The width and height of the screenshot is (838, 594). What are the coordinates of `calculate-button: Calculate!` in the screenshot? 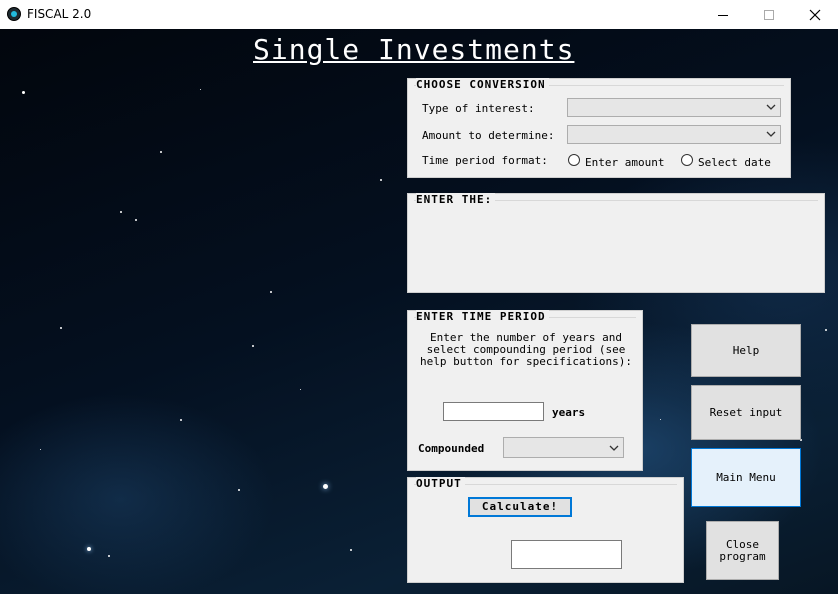 It's located at (520, 507).